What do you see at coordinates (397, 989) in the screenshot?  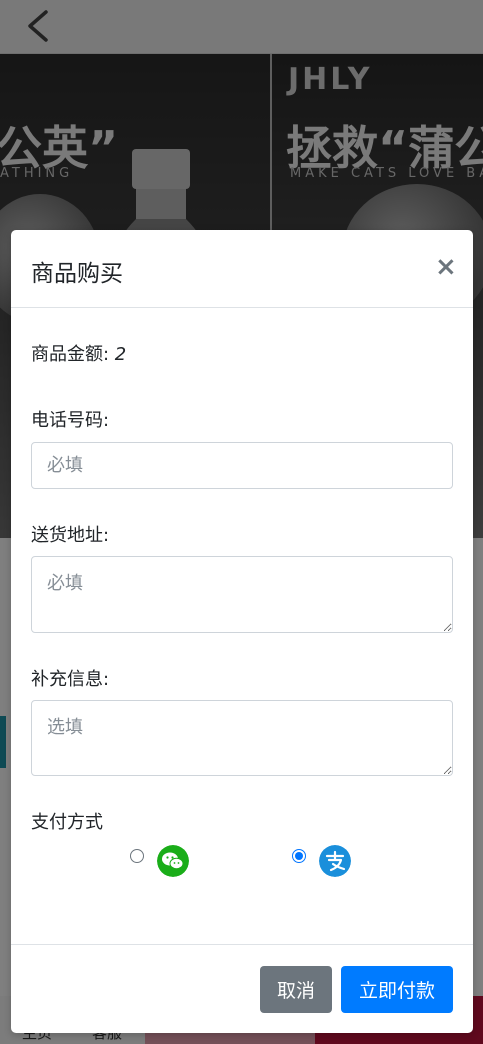 I see `pay-now-button: 立即付款` at bounding box center [397, 989].